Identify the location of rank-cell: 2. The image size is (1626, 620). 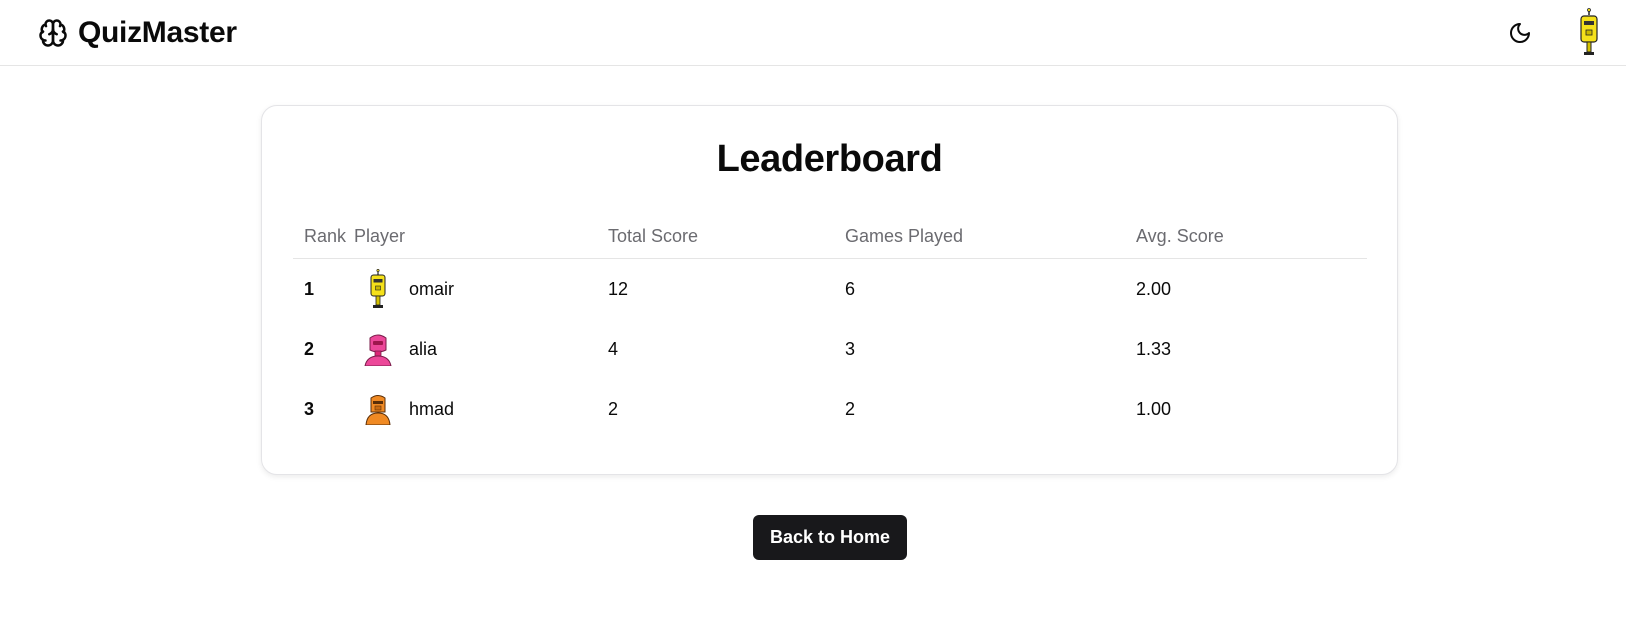
(309, 348).